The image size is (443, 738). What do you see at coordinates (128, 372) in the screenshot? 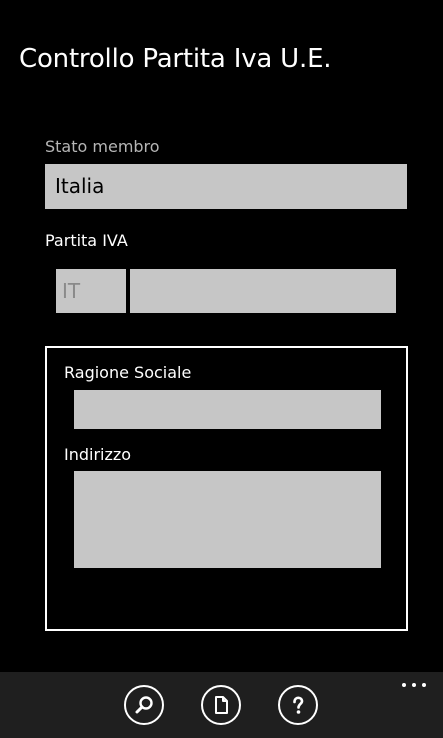
I see `company-name-label: Ragione Sociale` at bounding box center [128, 372].